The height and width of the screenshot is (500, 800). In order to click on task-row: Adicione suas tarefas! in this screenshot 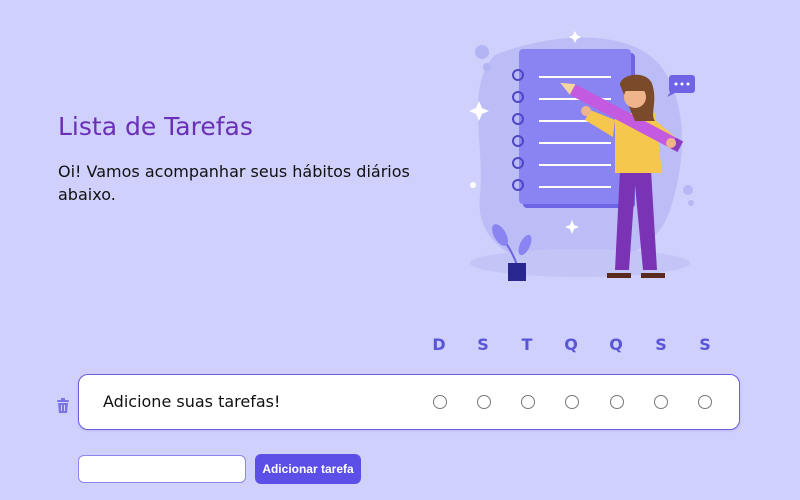, I will do `click(409, 402)`.